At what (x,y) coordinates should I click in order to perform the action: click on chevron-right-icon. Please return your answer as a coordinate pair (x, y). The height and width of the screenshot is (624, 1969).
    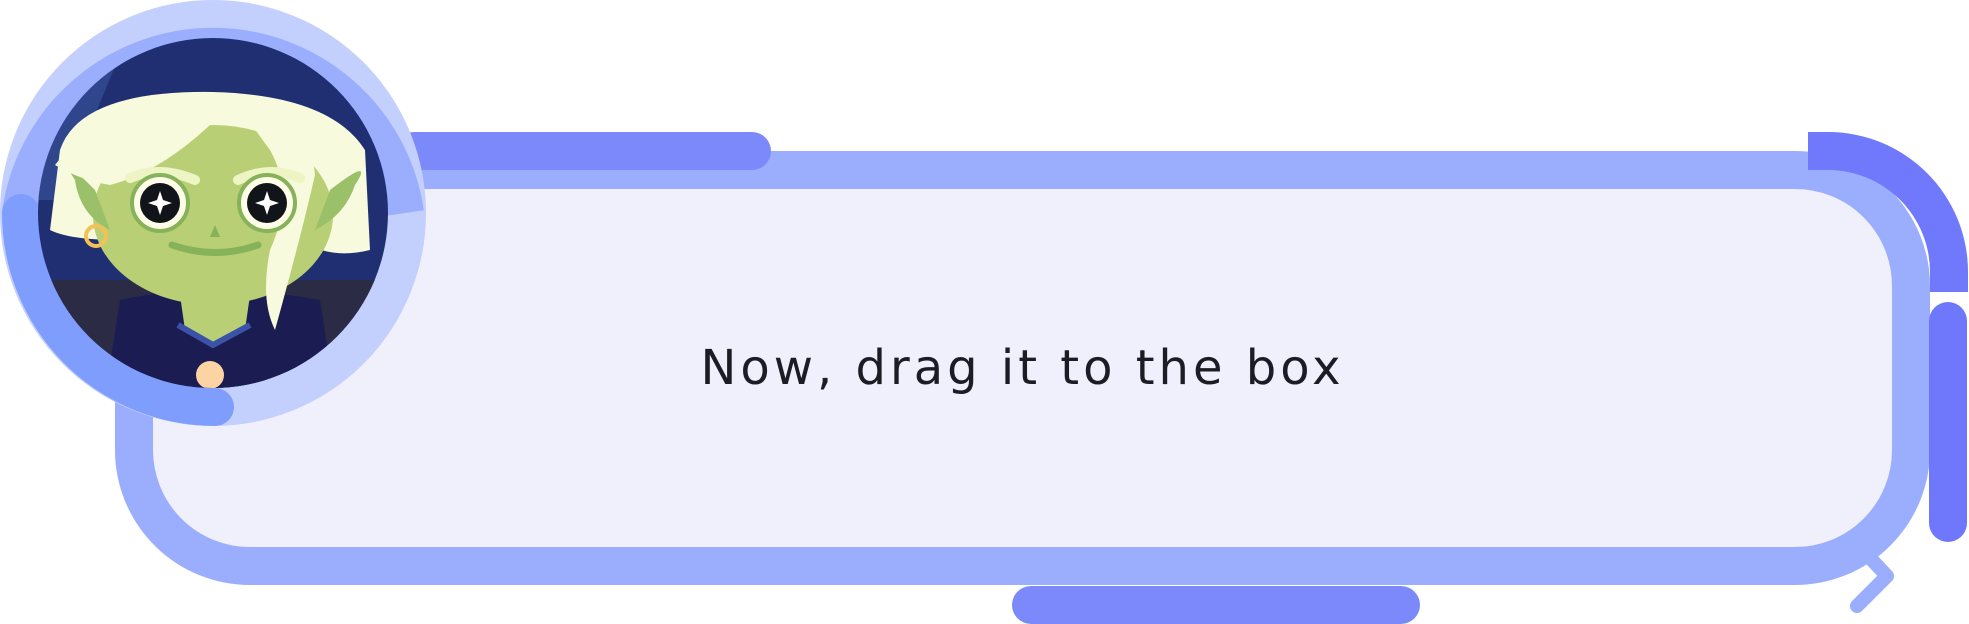
    Looking at the image, I should click on (1872, 574).